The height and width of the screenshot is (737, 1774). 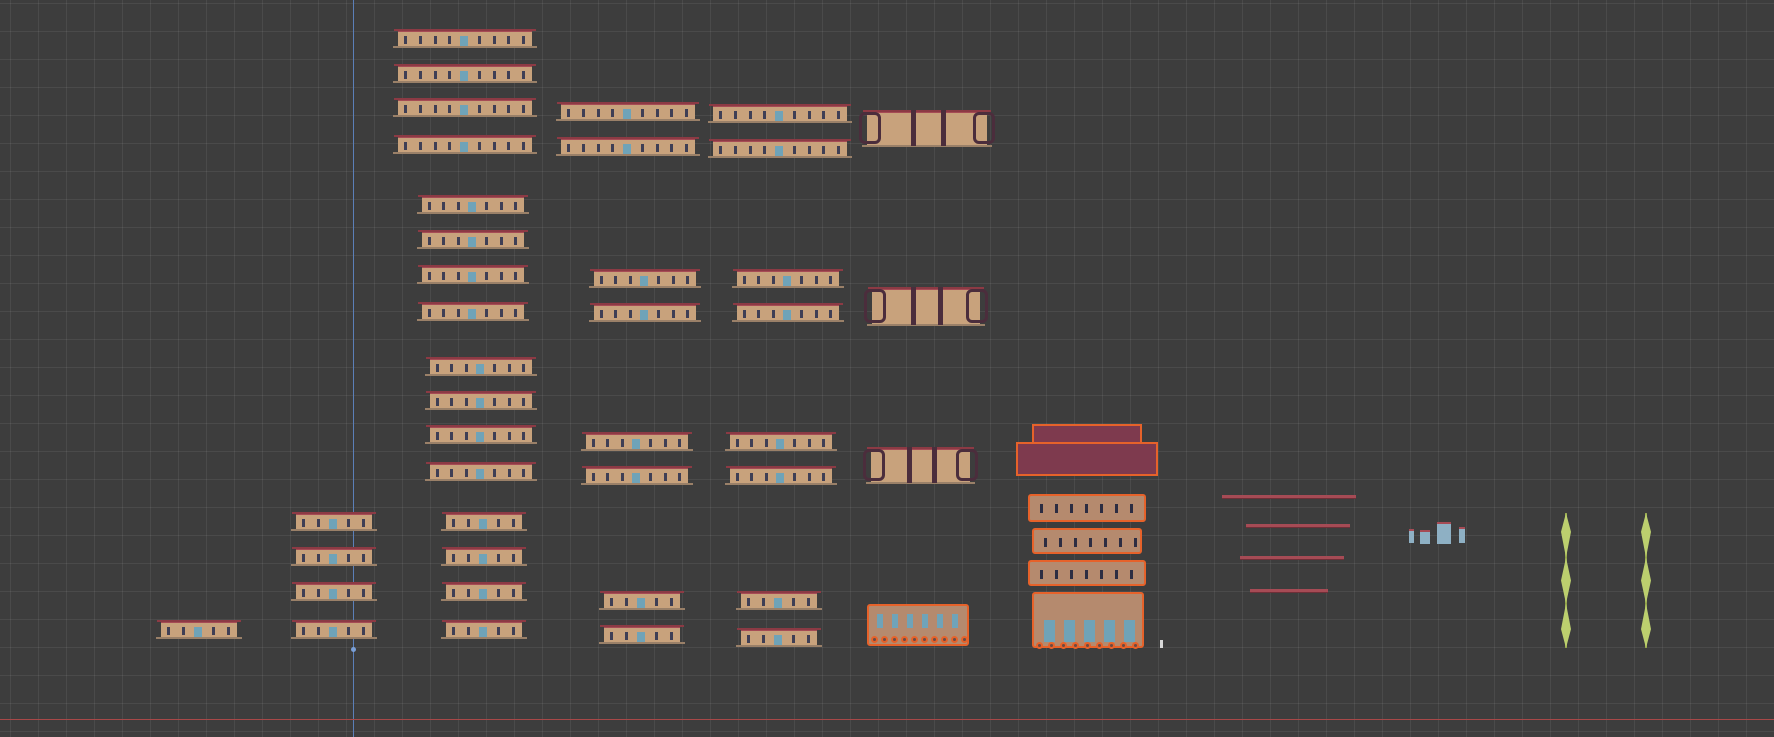 I want to click on selected-small-building, so click(x=918, y=625).